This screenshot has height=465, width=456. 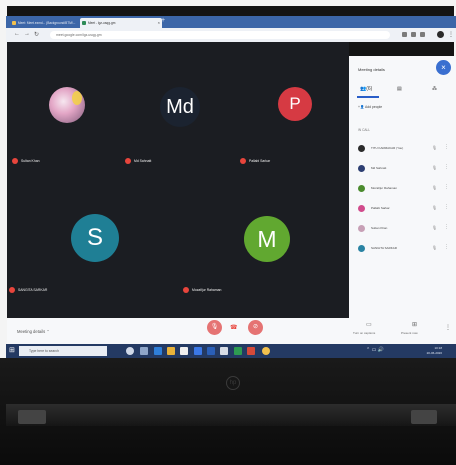 I want to click on windows-start-icon: ⊞, so click(x=12, y=350).